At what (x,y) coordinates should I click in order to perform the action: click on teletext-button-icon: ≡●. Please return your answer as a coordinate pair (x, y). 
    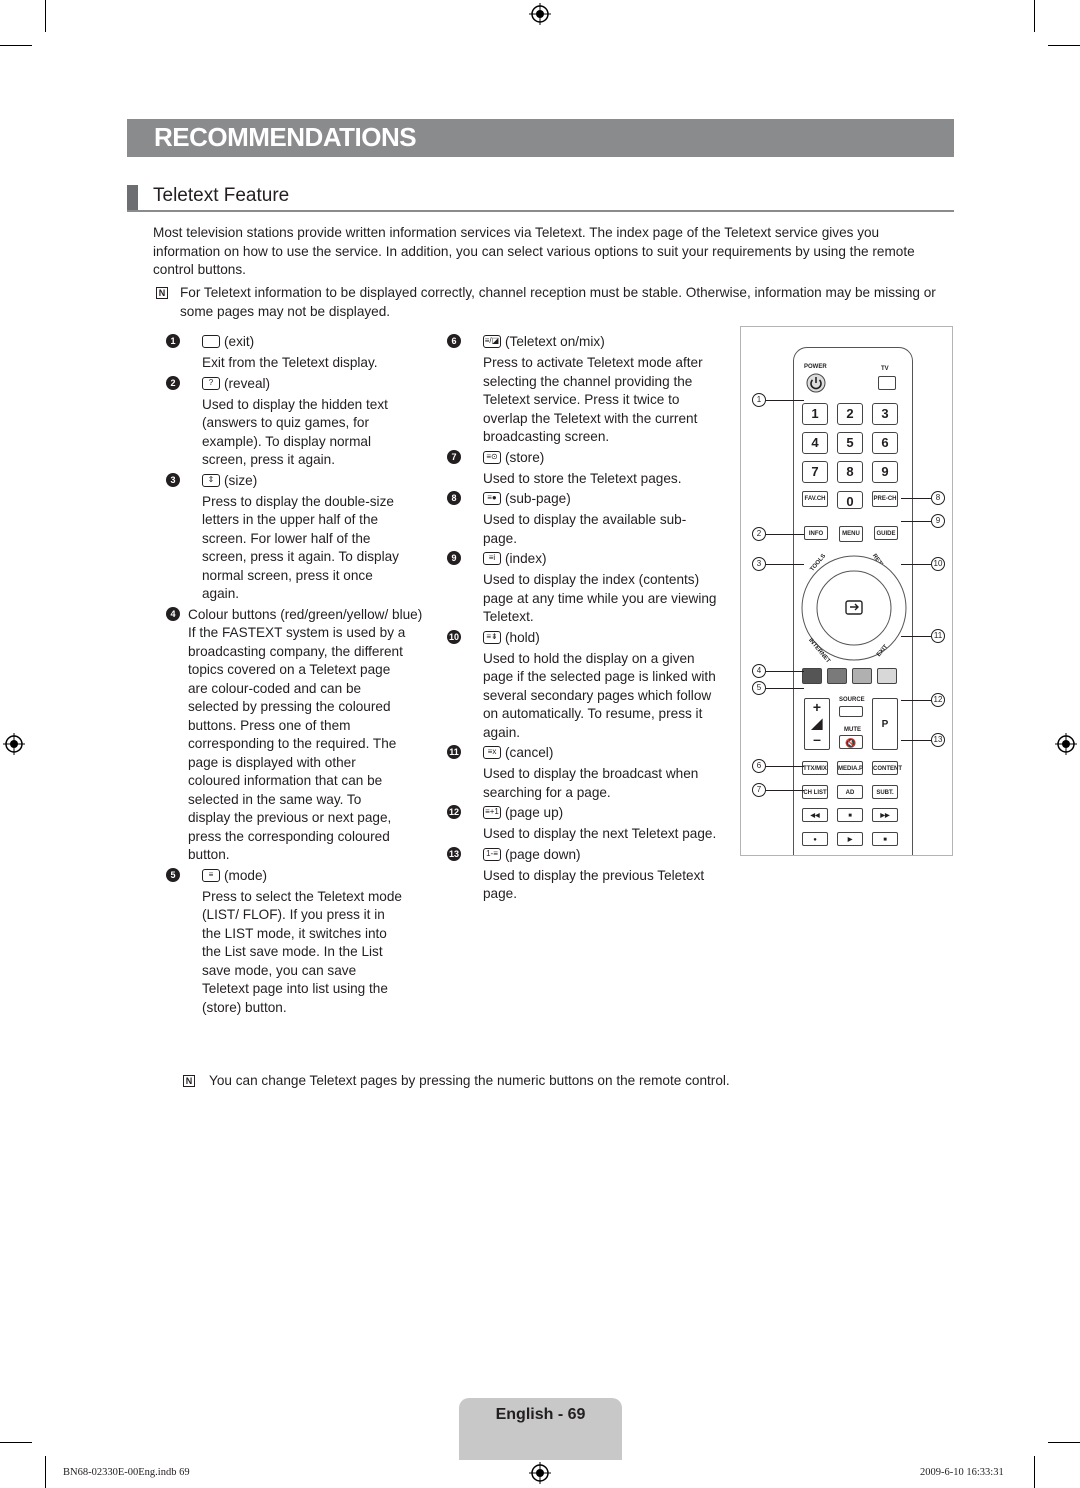
    Looking at the image, I should click on (492, 498).